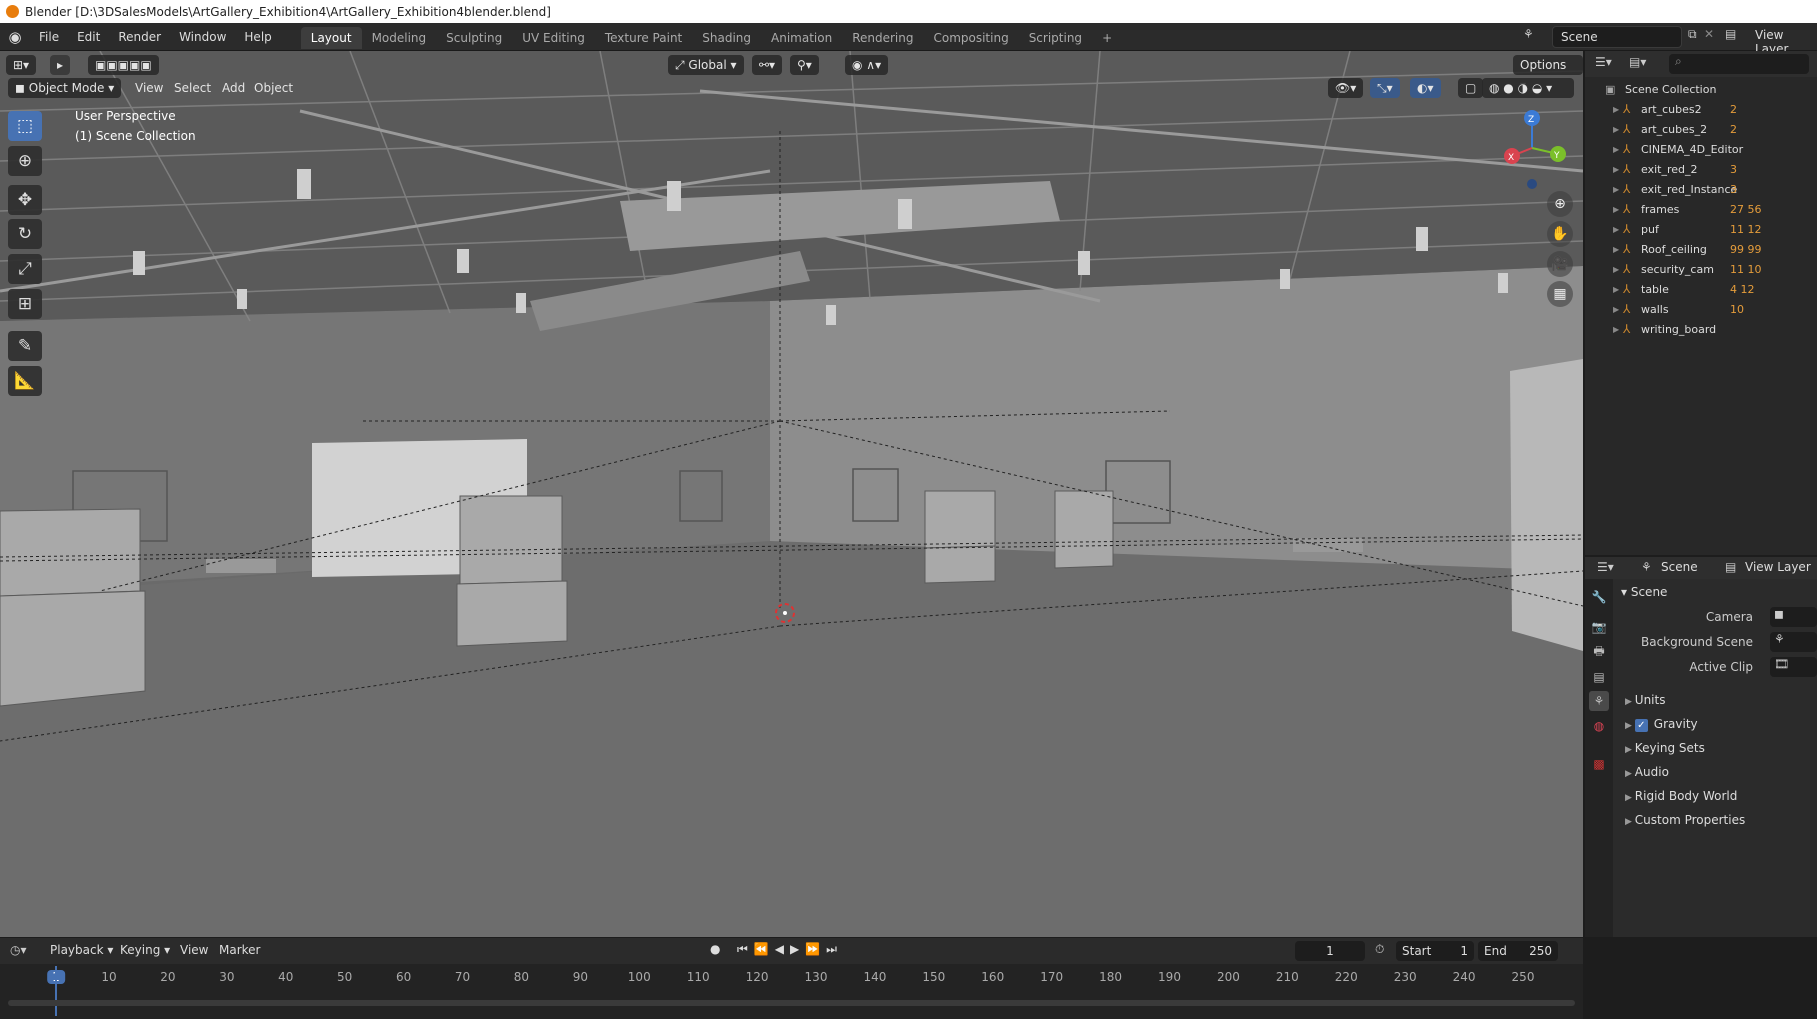 The width and height of the screenshot is (1817, 1019). Describe the element at coordinates (882, 38) in the screenshot. I see `tab-rendering: Rendering` at that location.